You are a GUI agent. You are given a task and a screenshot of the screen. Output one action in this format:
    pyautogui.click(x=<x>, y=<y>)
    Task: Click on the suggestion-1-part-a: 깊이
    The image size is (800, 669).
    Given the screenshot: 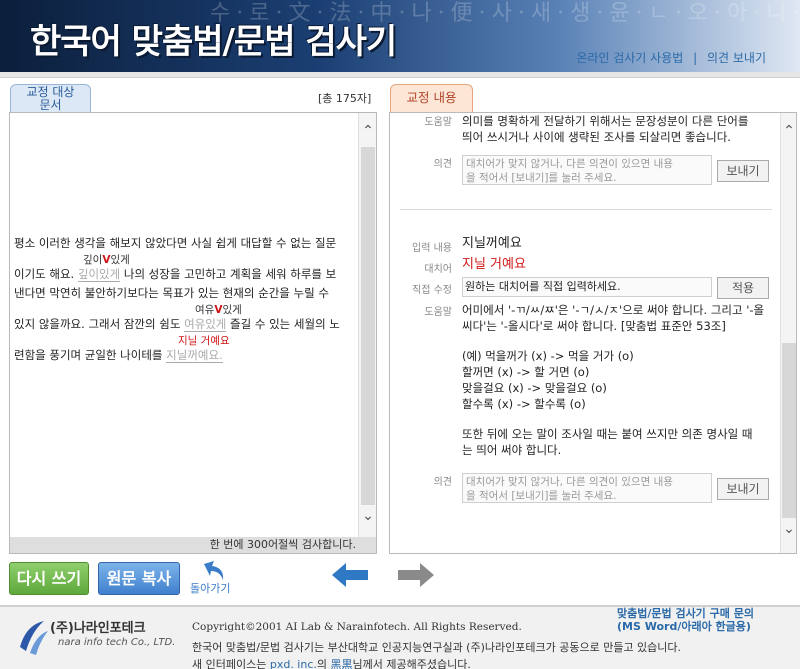 What is the action you would take?
    pyautogui.click(x=93, y=260)
    